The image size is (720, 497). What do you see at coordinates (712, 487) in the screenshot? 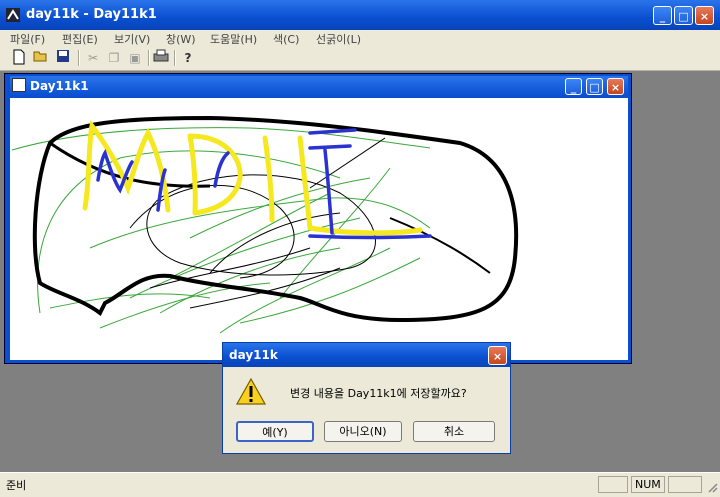
I see `resize-grip-icon` at bounding box center [712, 487].